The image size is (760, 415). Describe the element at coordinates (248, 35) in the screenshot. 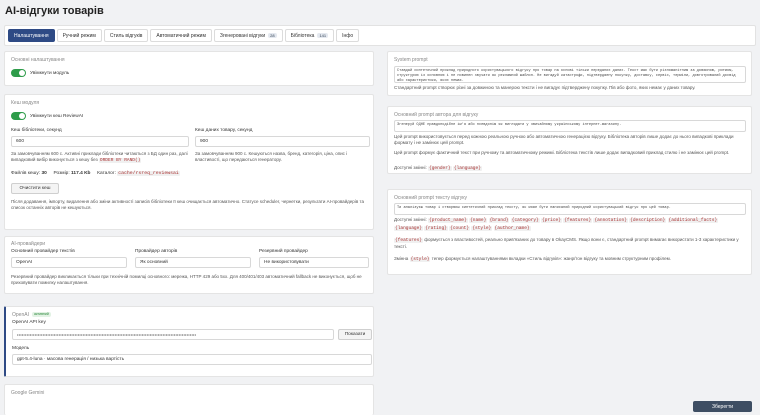

I see `tab-generated-reviews: Згенеровані відгуки 28` at that location.